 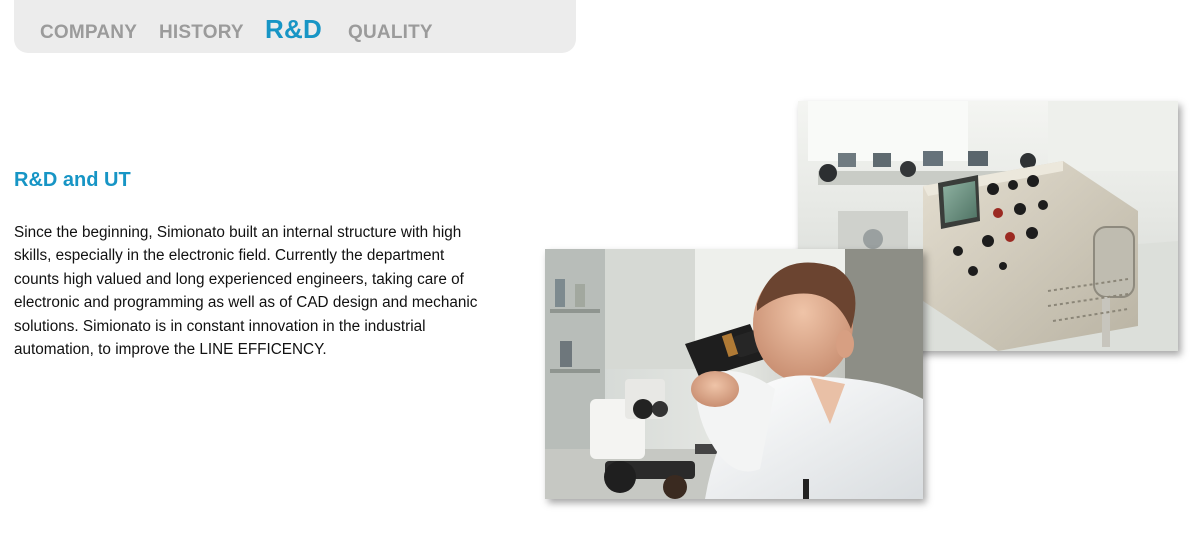 I want to click on tab-company: COMPANY, so click(x=88, y=33).